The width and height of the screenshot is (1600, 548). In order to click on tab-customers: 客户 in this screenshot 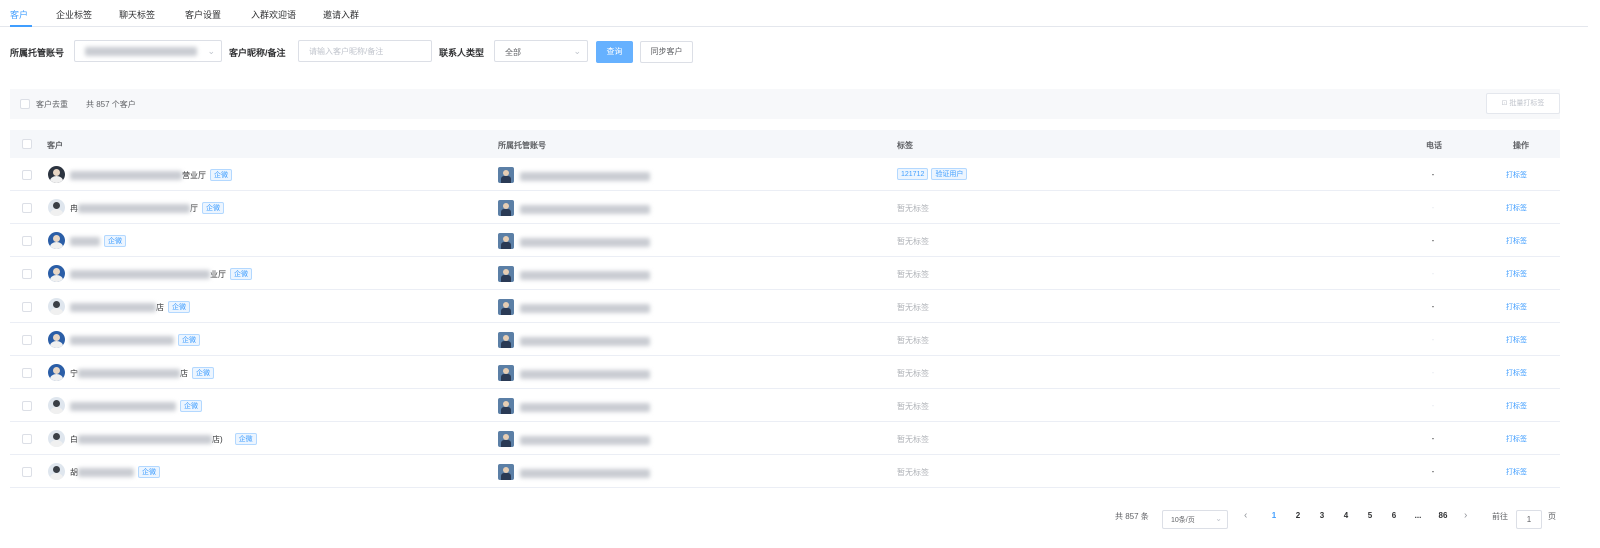, I will do `click(19, 14)`.